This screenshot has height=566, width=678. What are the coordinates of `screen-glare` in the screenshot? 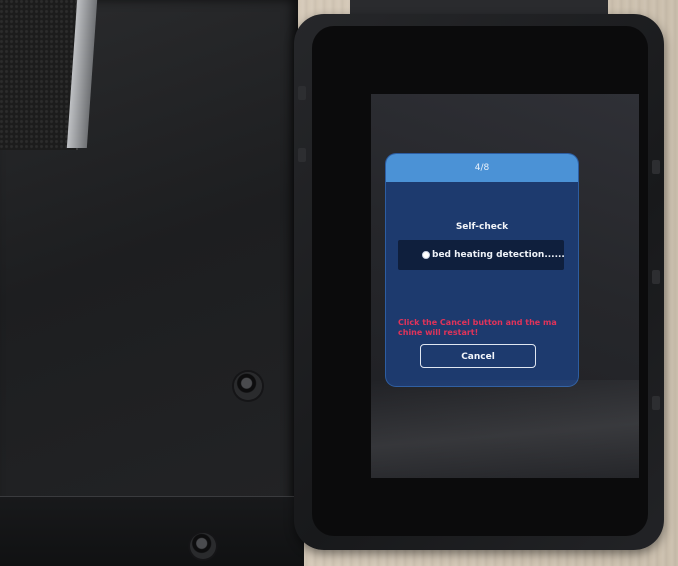 It's located at (505, 429).